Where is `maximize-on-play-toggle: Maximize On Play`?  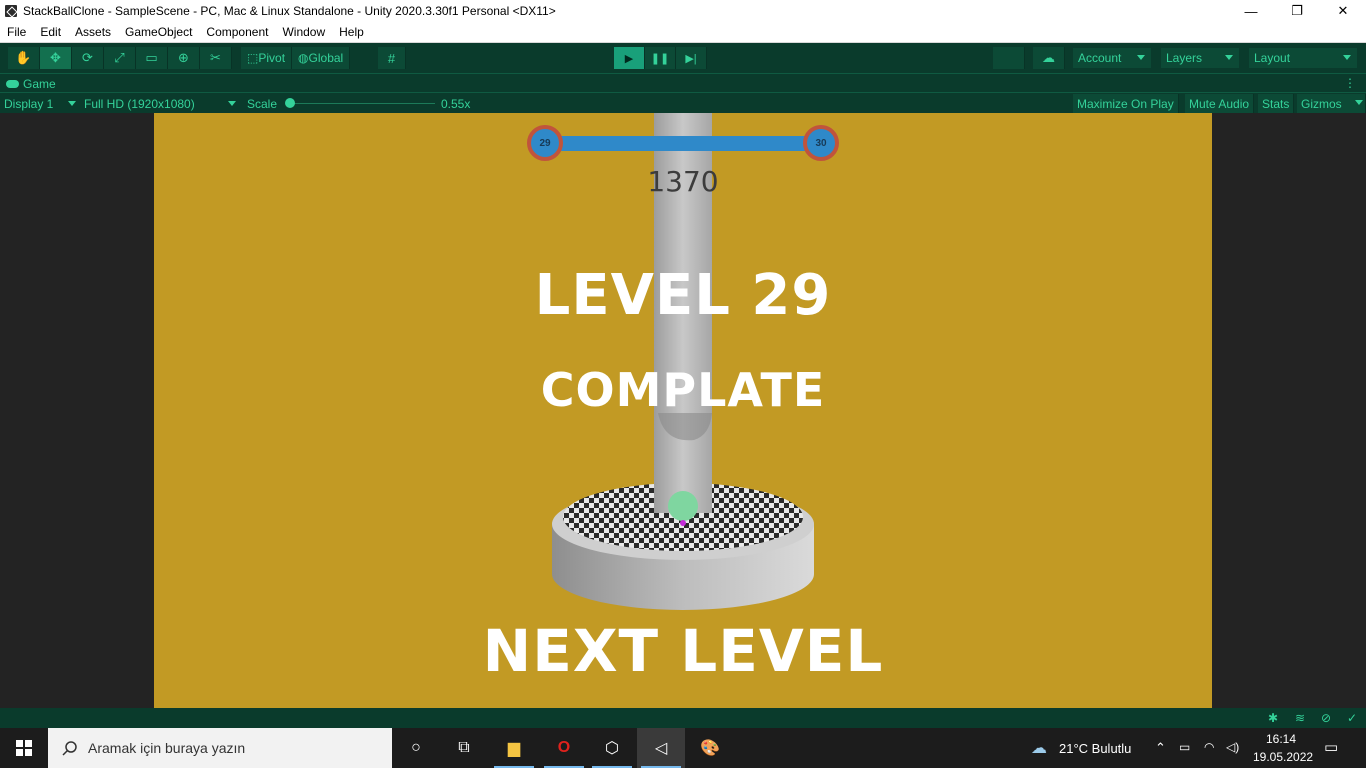
maximize-on-play-toggle: Maximize On Play is located at coordinates (1126, 103).